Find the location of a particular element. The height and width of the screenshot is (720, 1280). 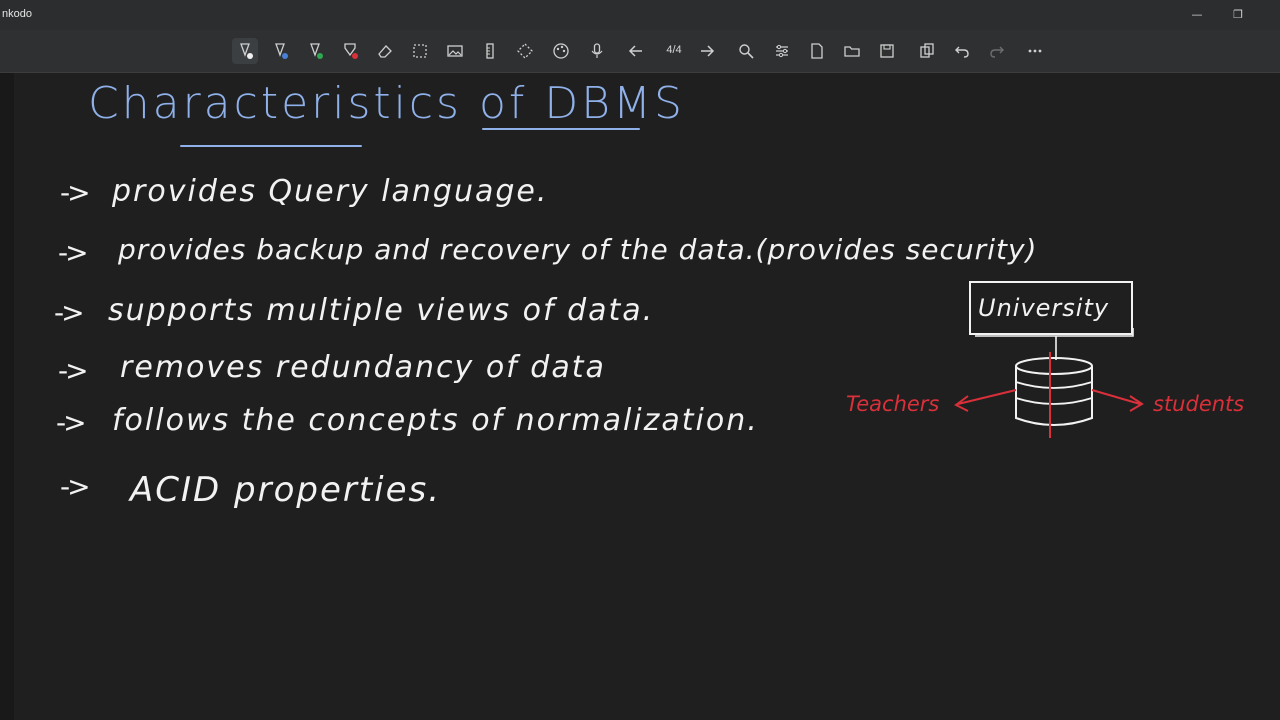

pen-green-icon is located at coordinates (315, 51).